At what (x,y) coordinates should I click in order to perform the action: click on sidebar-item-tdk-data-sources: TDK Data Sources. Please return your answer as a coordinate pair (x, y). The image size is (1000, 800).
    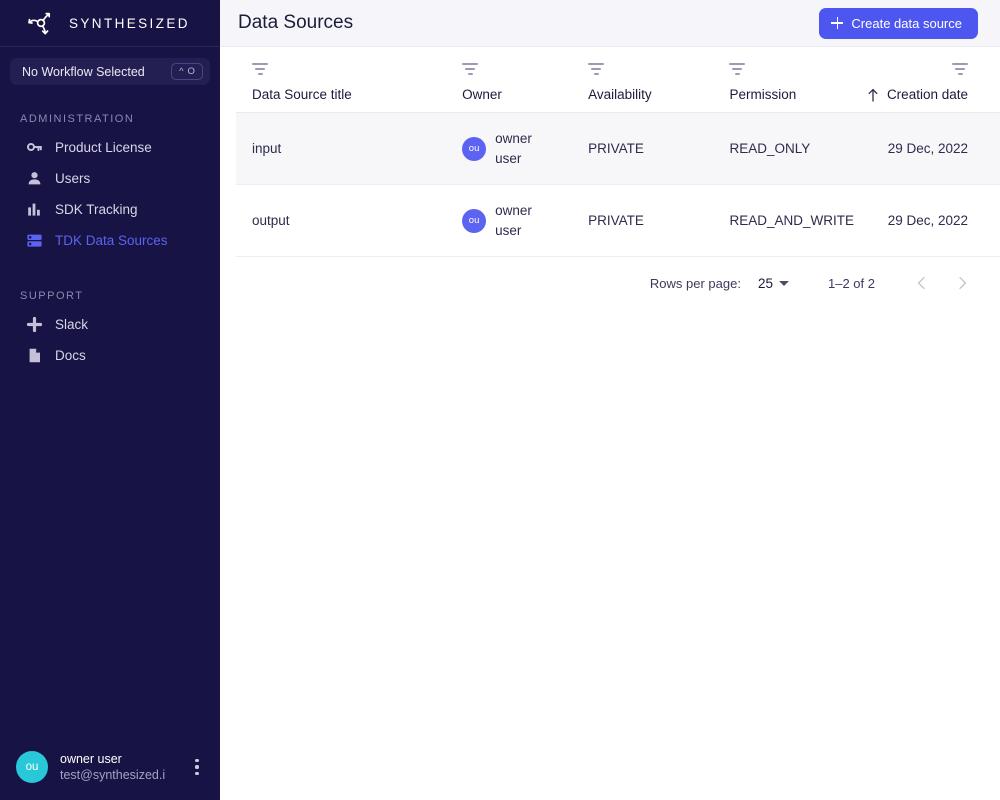
    Looking at the image, I should click on (110, 240).